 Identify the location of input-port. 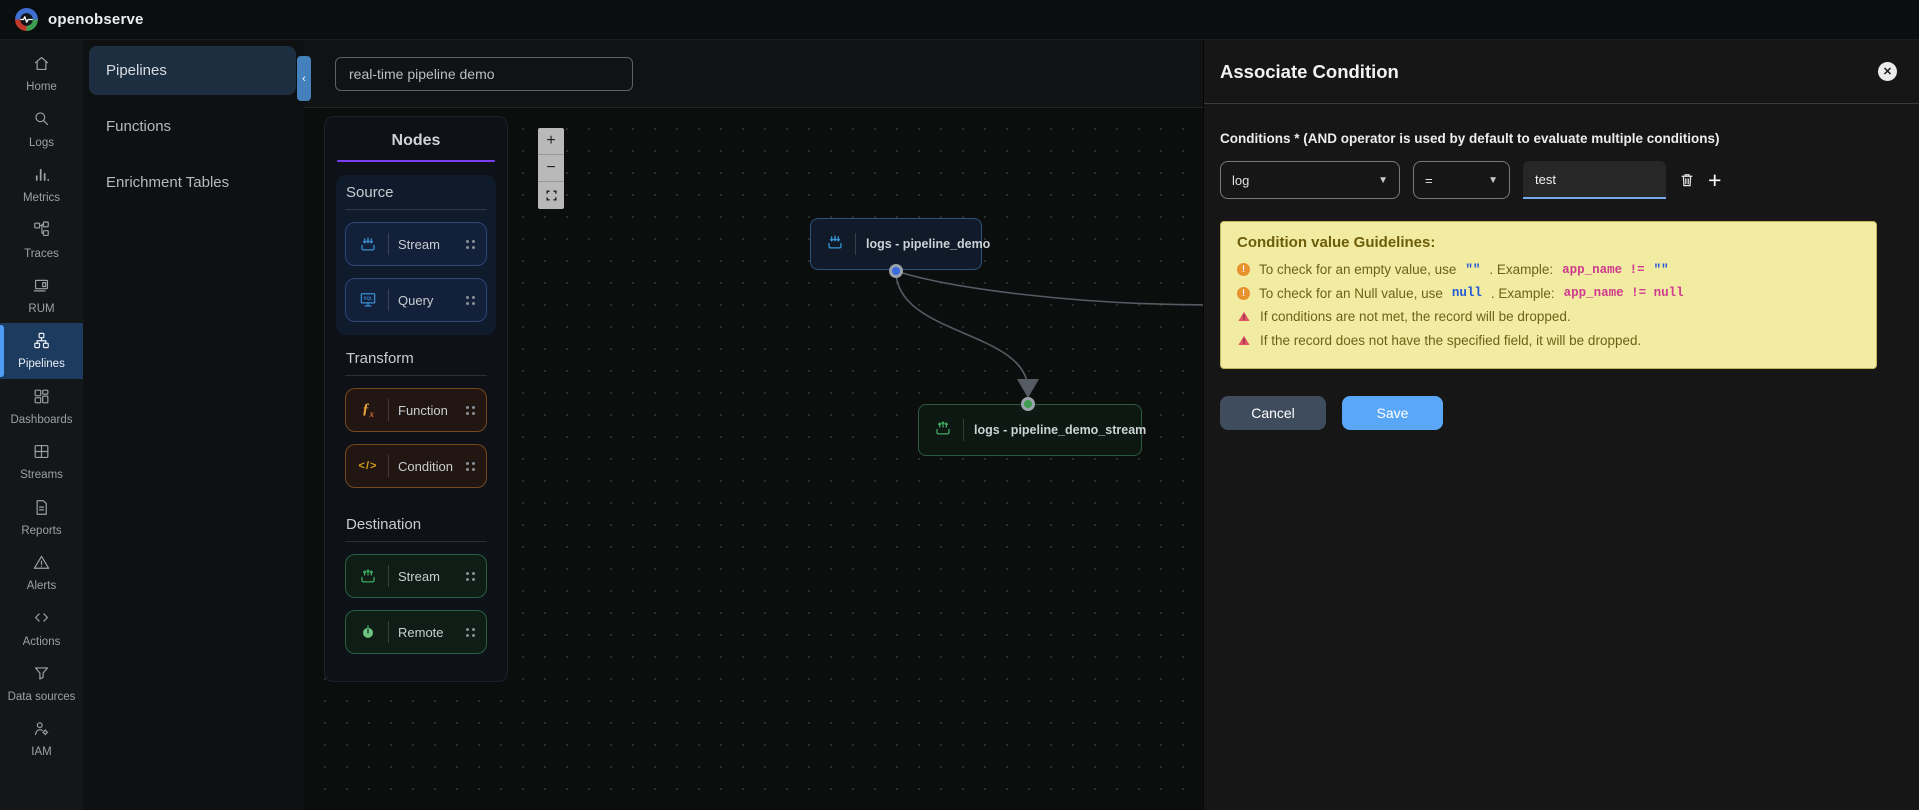
(1028, 404).